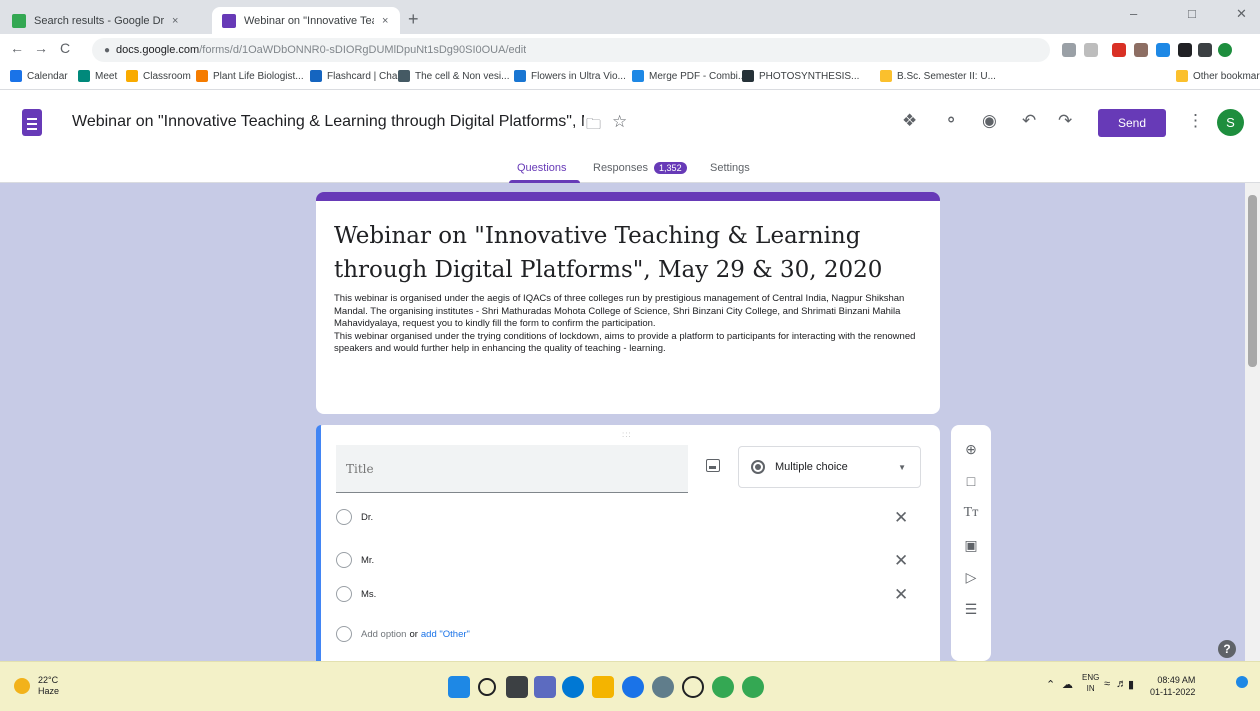  What do you see at coordinates (36, 686) in the screenshot?
I see `weather-widget: 22°C Haze` at bounding box center [36, 686].